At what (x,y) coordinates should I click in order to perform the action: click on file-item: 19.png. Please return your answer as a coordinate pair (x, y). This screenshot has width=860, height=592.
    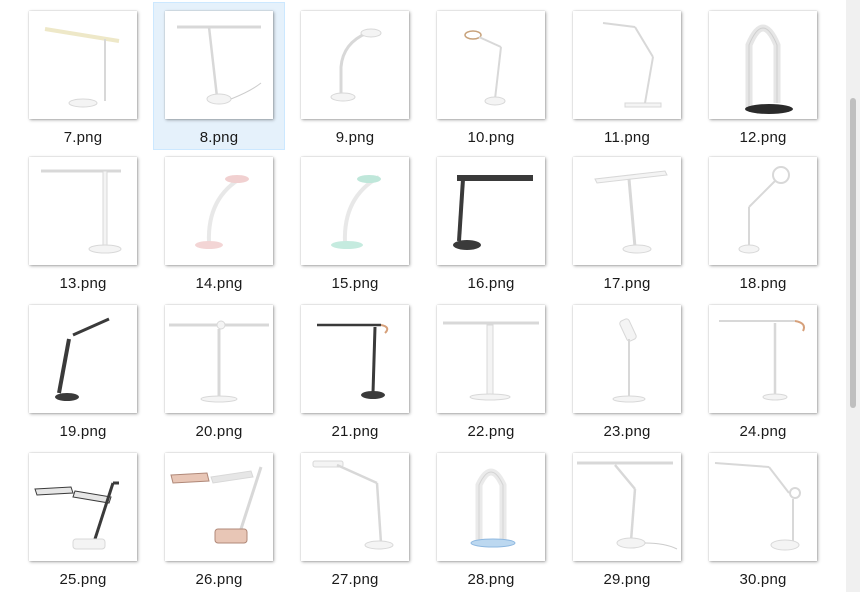
    Looking at the image, I should click on (83, 370).